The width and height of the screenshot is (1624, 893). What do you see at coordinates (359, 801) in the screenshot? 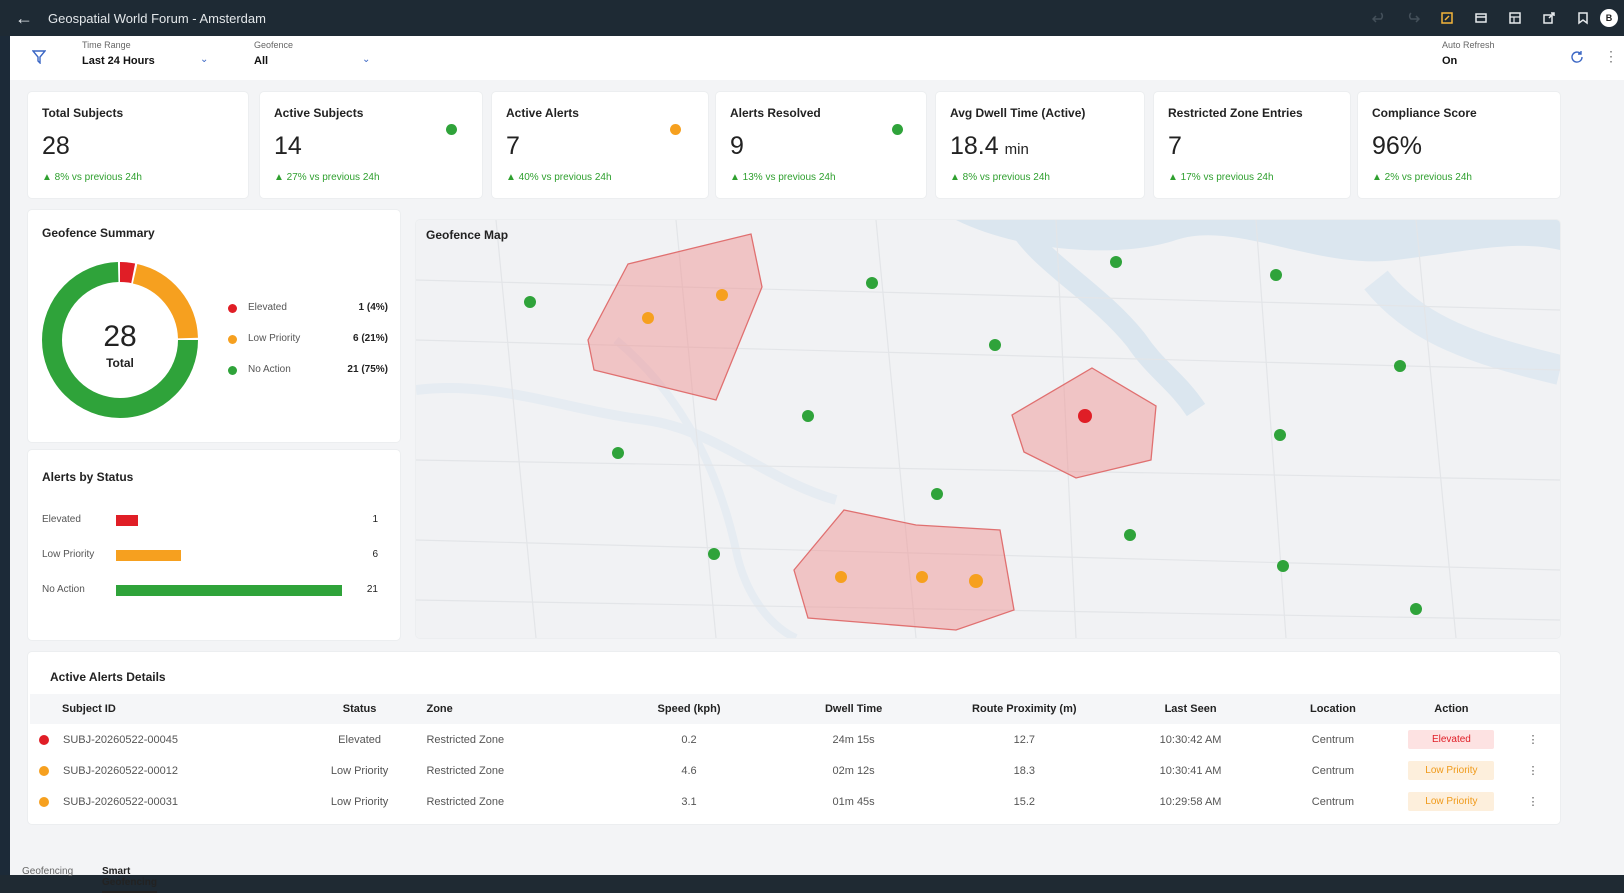
I see `status-cell: Low Priority` at bounding box center [359, 801].